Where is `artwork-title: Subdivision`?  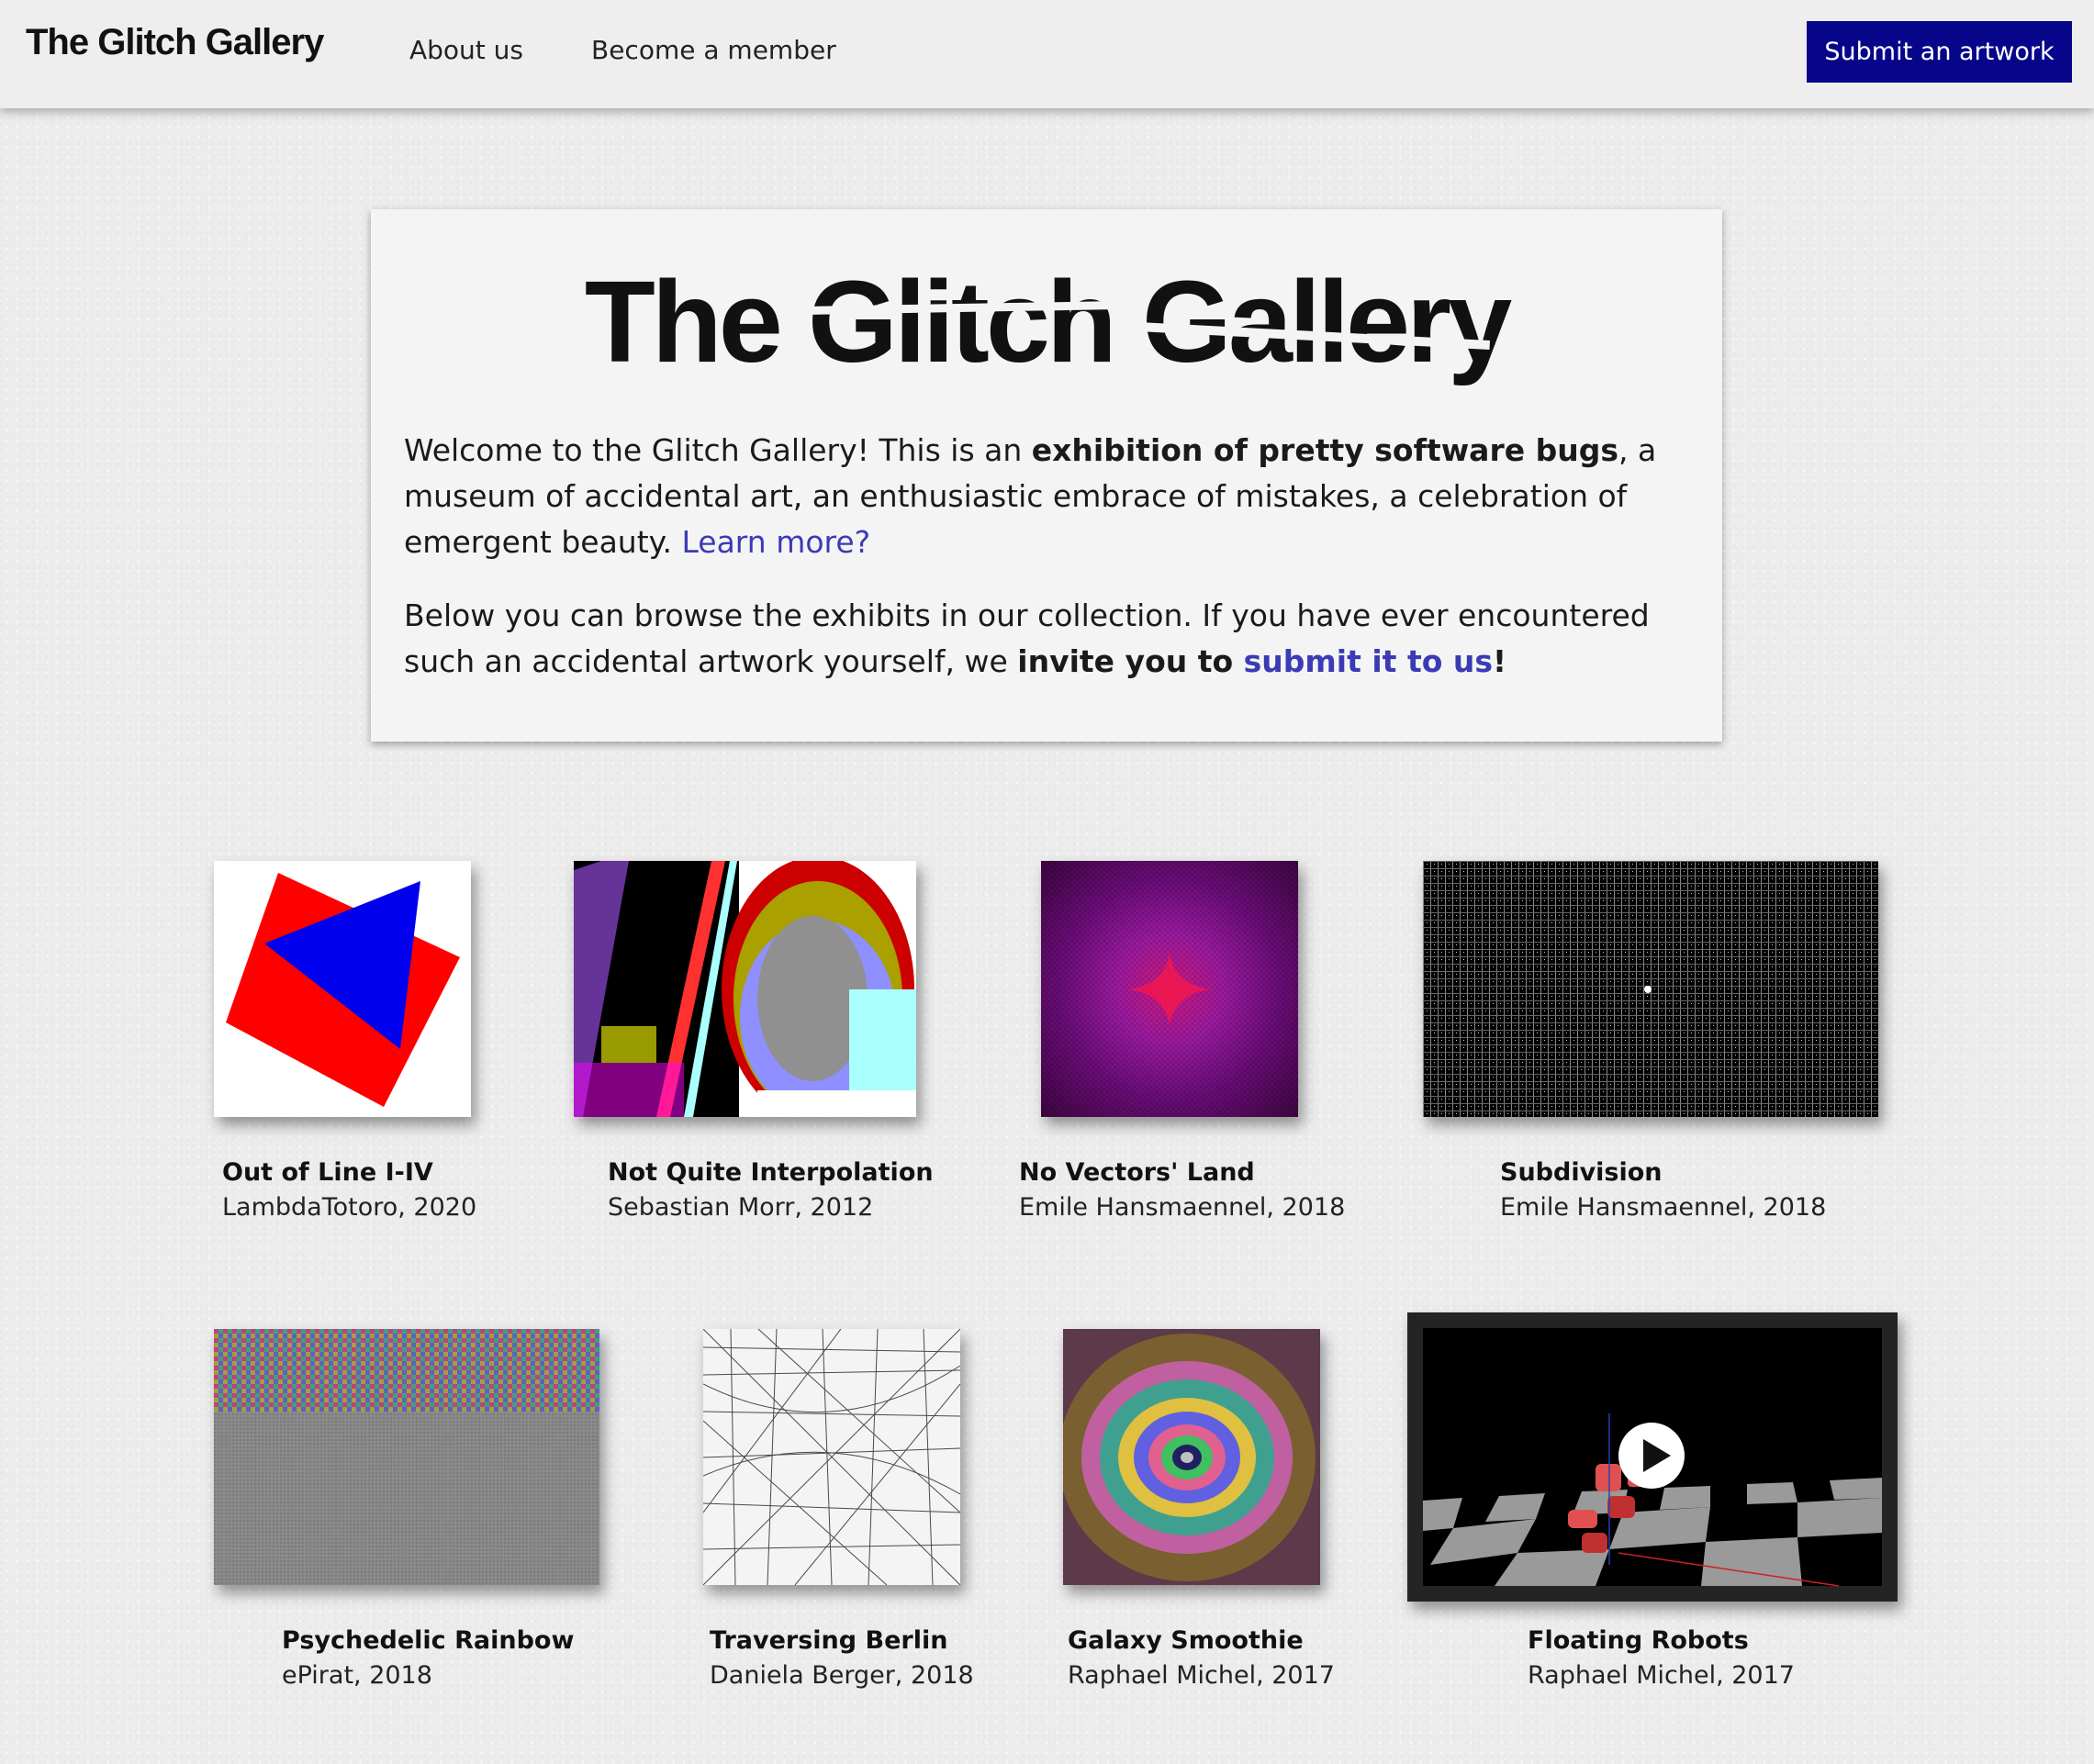 artwork-title: Subdivision is located at coordinates (1581, 1172).